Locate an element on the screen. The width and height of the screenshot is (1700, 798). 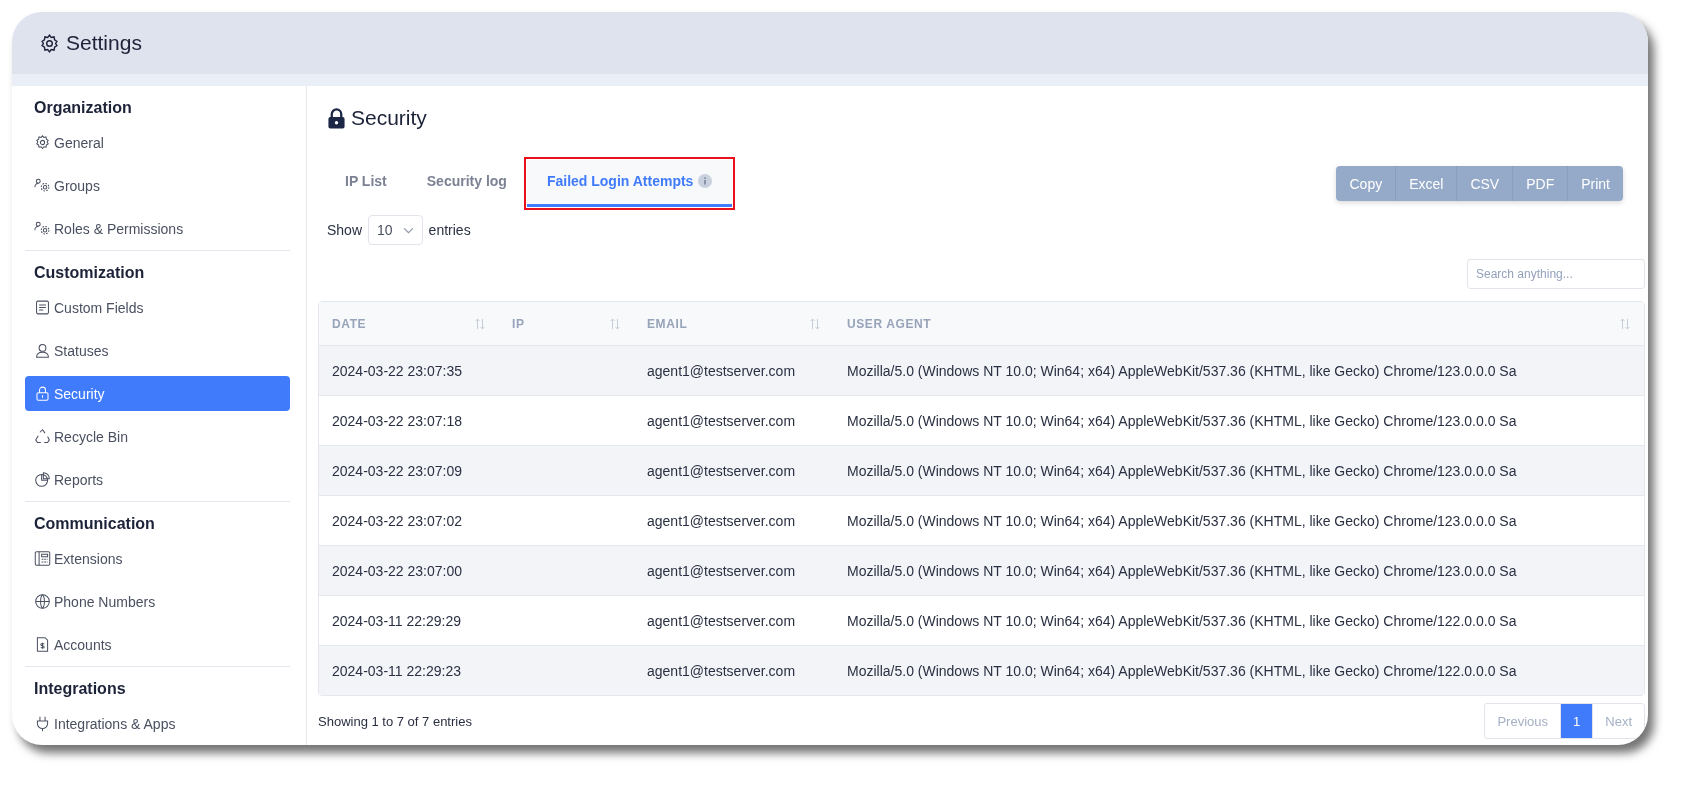
export-button: Print is located at coordinates (1595, 183).